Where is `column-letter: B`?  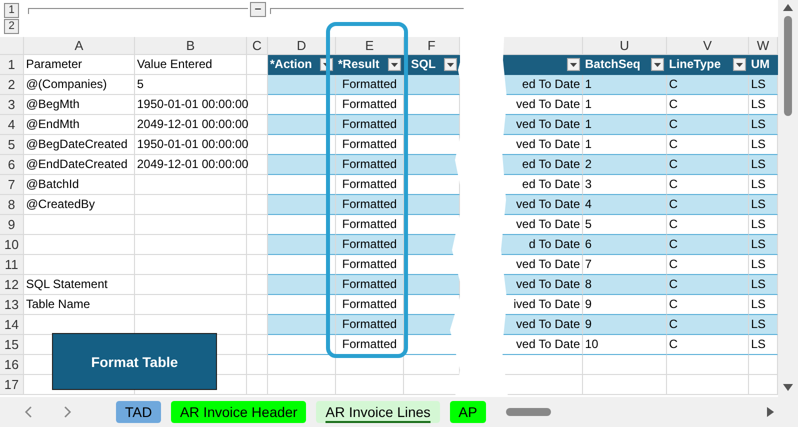 column-letter: B is located at coordinates (191, 46).